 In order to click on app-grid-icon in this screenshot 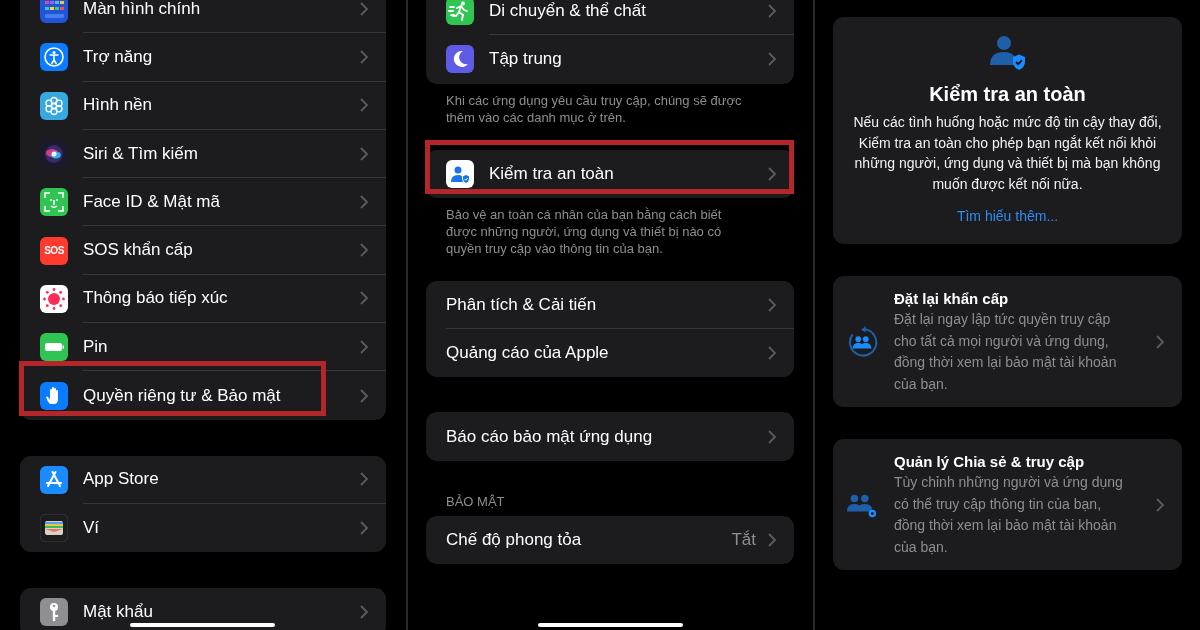, I will do `click(54, 12)`.